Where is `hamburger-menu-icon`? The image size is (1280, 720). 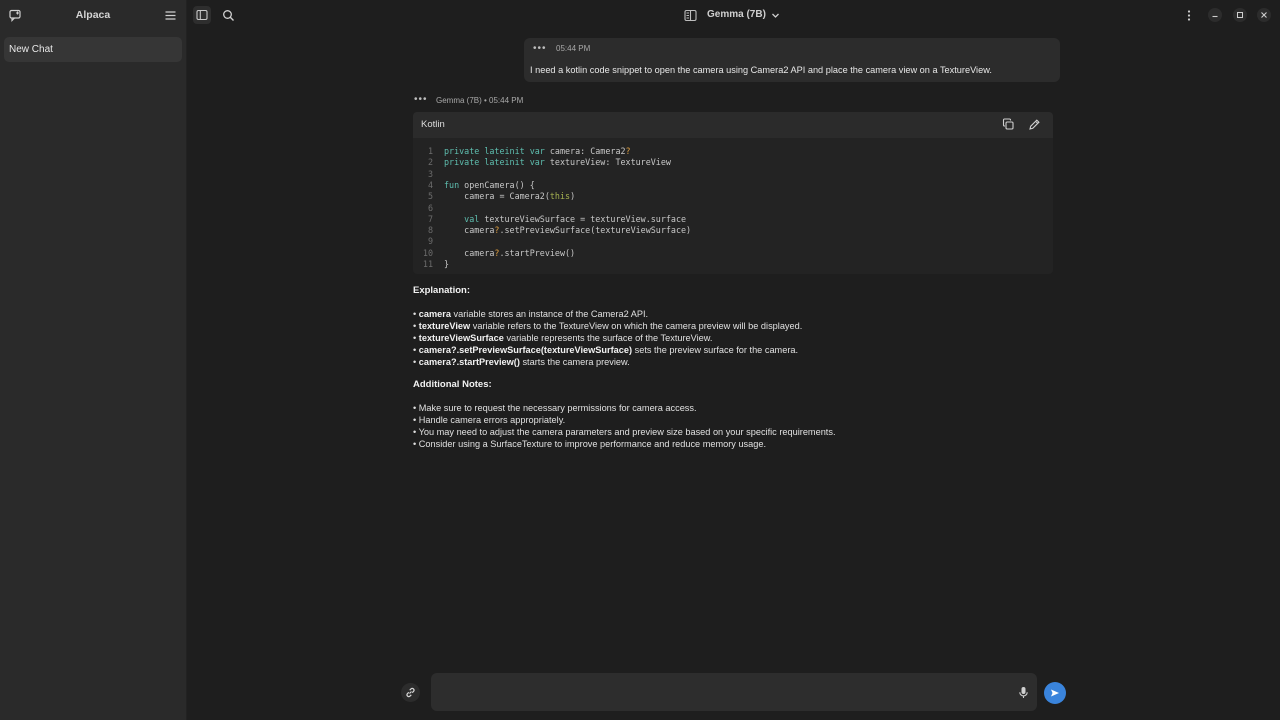
hamburger-menu-icon is located at coordinates (170, 15).